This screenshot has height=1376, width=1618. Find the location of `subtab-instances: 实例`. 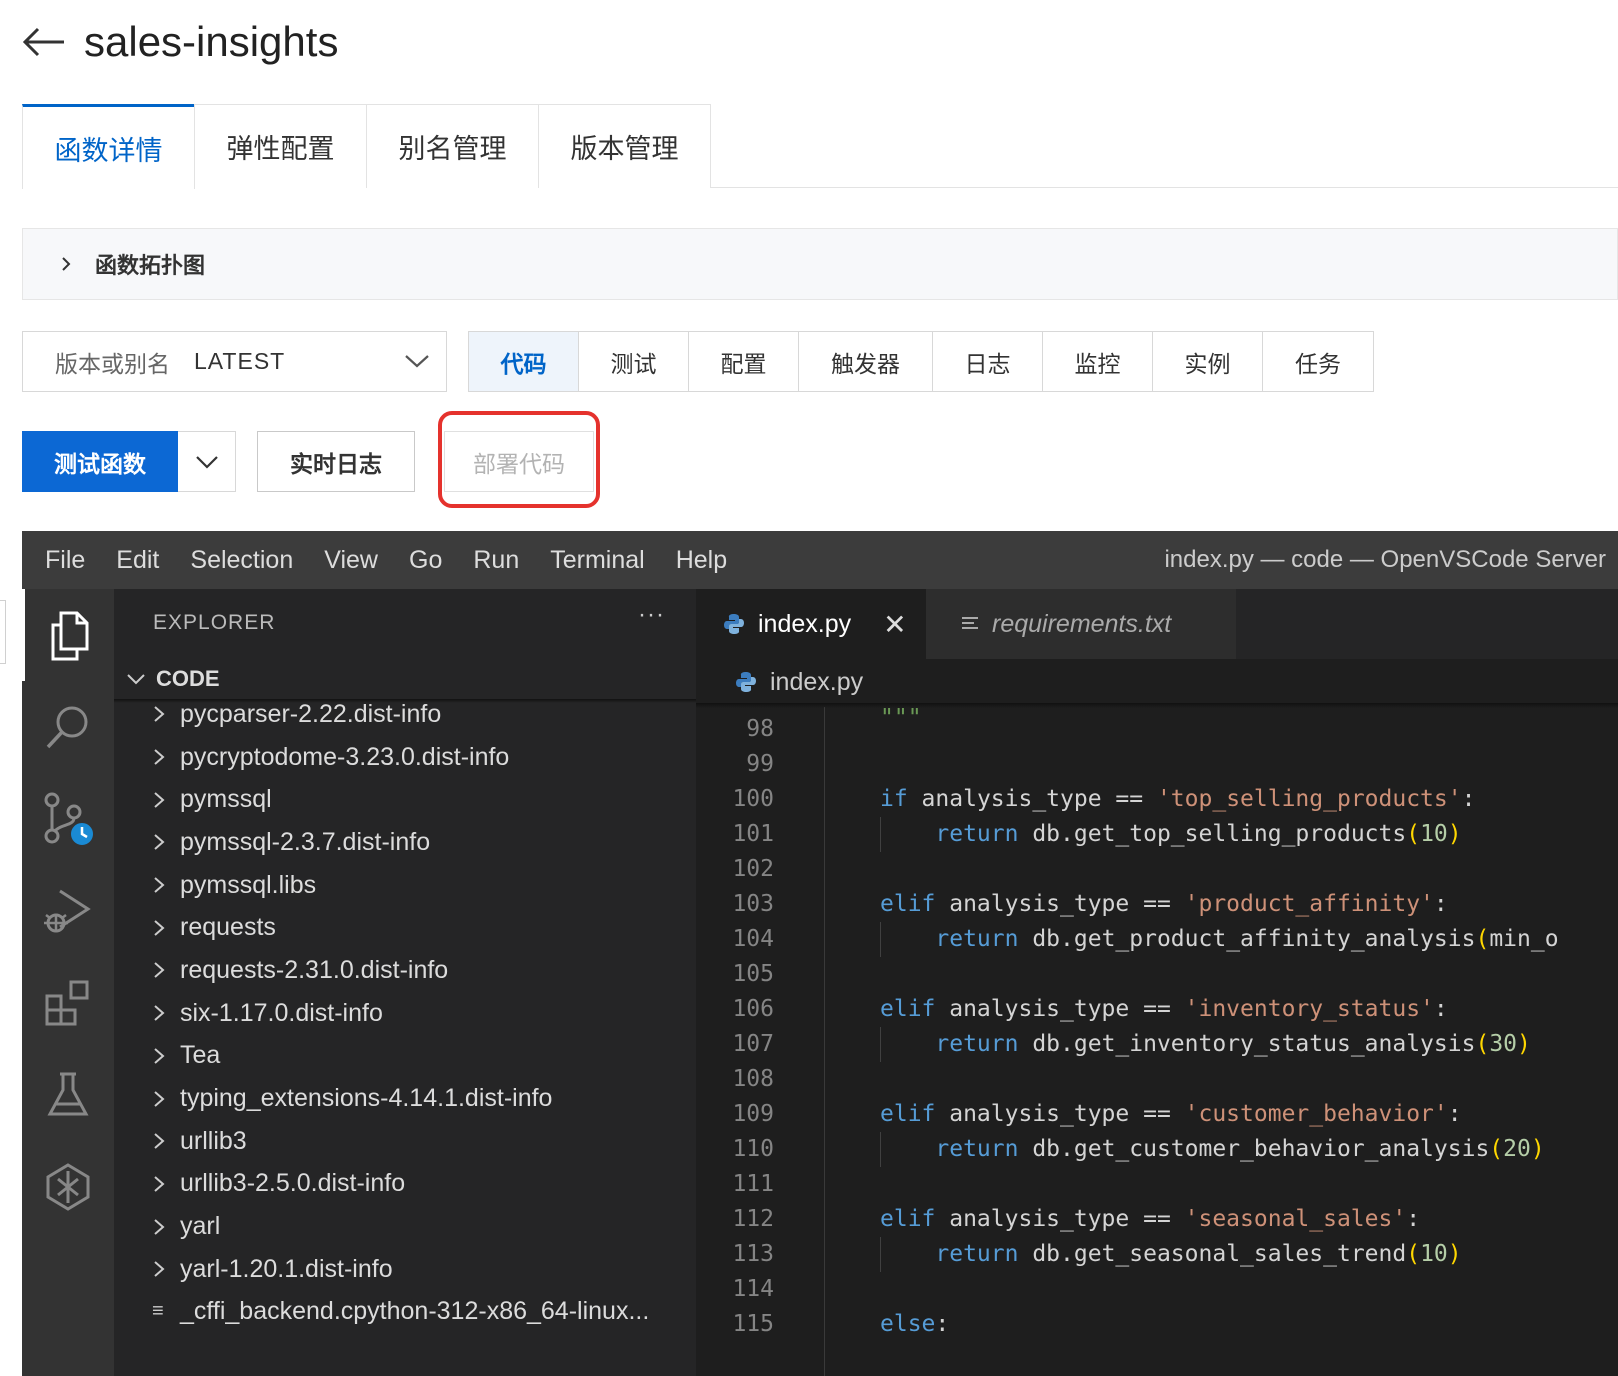

subtab-instances: 实例 is located at coordinates (1208, 361).